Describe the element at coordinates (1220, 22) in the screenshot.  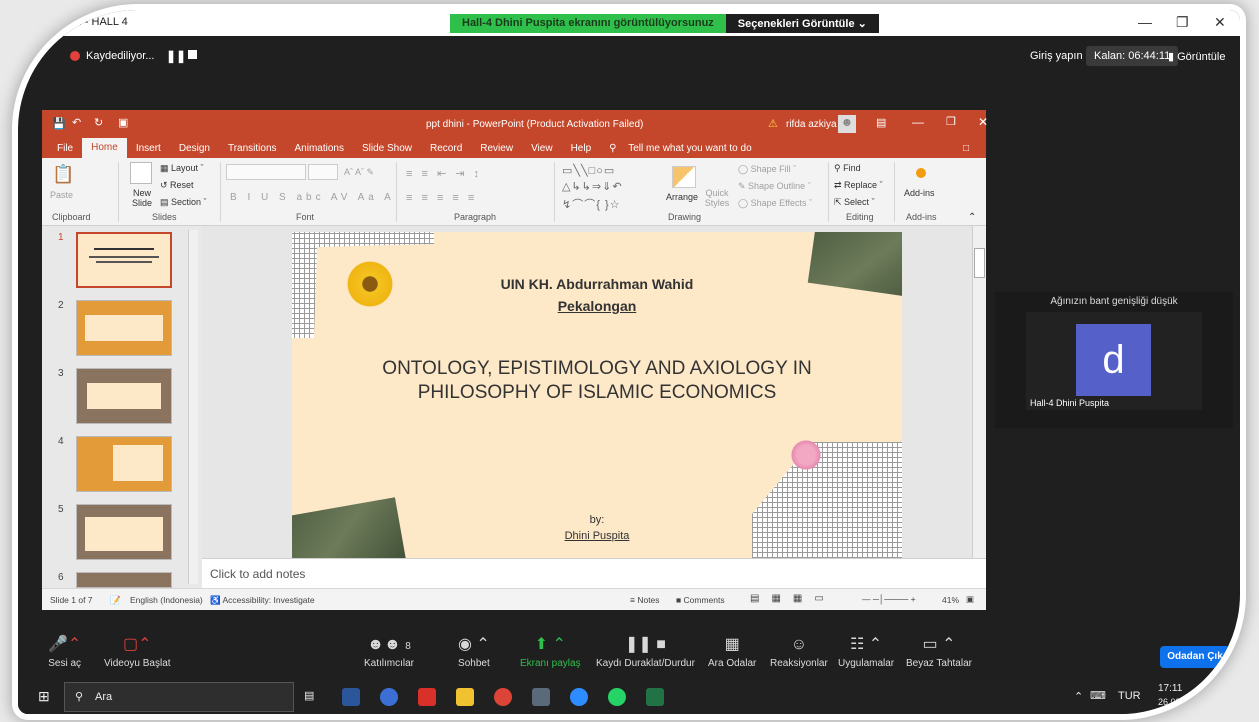
I see `close-icon: ✕` at that location.